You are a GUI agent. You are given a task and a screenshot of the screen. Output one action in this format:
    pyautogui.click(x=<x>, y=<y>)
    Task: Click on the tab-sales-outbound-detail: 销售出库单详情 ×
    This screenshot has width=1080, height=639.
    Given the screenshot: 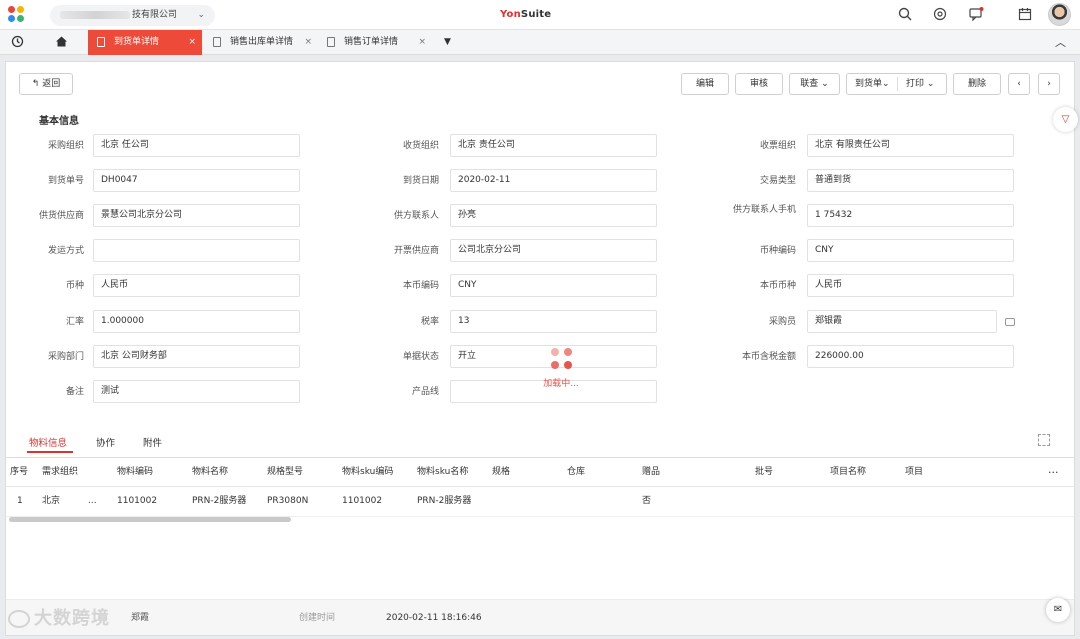 What is the action you would take?
    pyautogui.click(x=261, y=42)
    